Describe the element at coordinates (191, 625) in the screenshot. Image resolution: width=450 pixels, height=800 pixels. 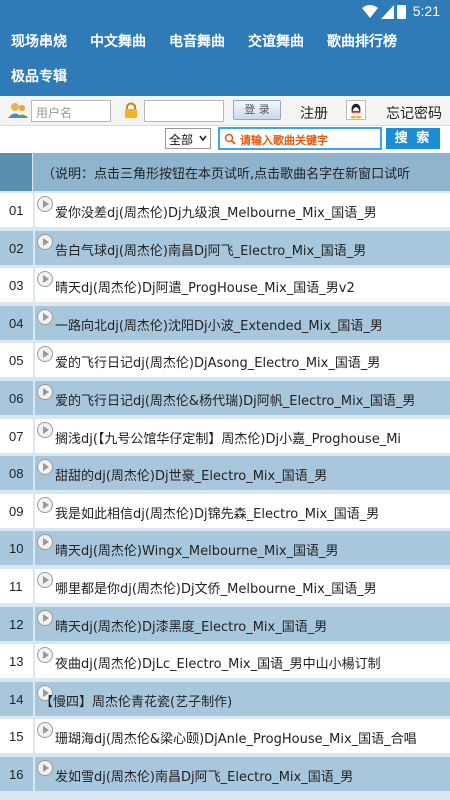
I see `song-title-link: 晴天dj(周杰伦)Dj漆黑度_Electro_Mix_国语_男` at that location.